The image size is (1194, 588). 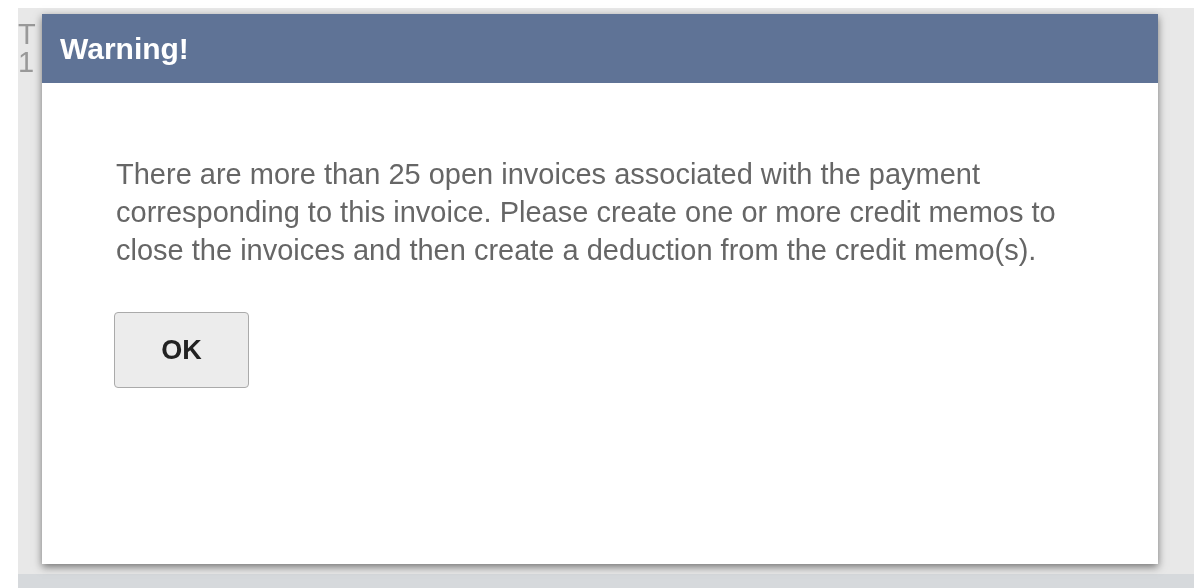 What do you see at coordinates (181, 350) in the screenshot?
I see `ok-button: OK` at bounding box center [181, 350].